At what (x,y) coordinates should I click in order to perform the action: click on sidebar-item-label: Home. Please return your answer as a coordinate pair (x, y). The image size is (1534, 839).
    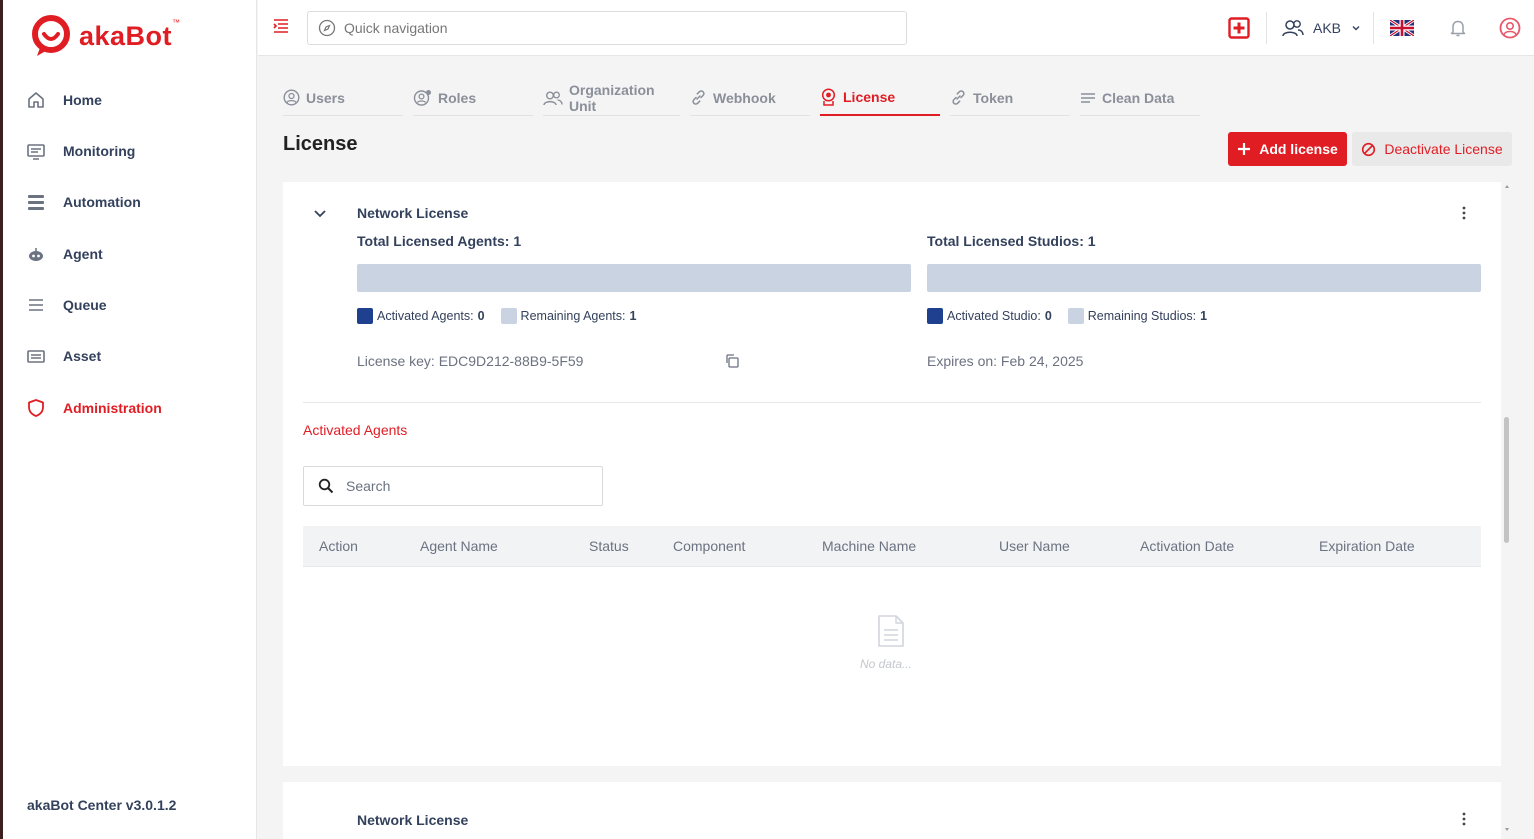
    Looking at the image, I should click on (82, 100).